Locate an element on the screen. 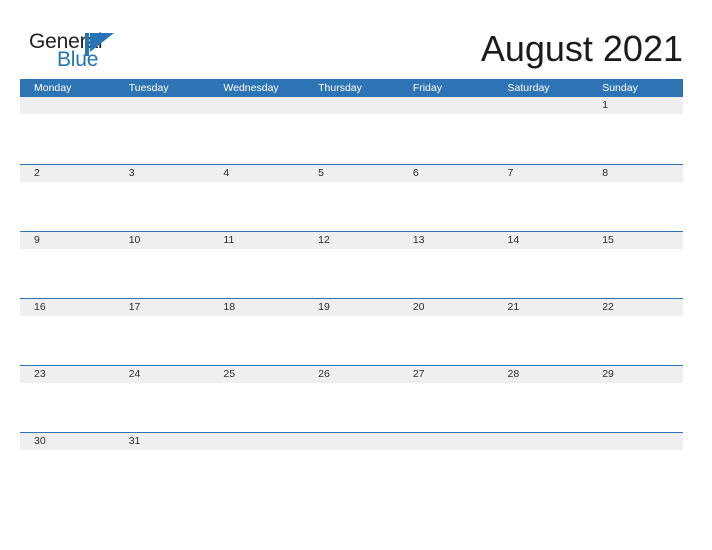 The height and width of the screenshot is (550, 712). day-cell: 20 is located at coordinates (446, 307).